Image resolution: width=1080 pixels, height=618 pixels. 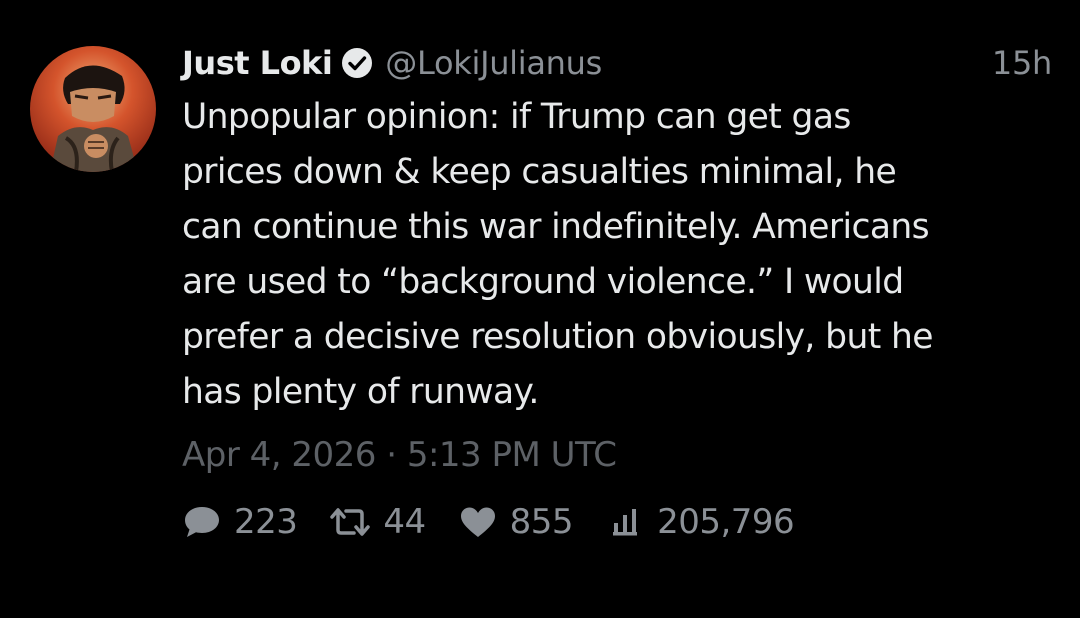 I want to click on tweet-actions: 223 44 855 205,796, so click(x=617, y=522).